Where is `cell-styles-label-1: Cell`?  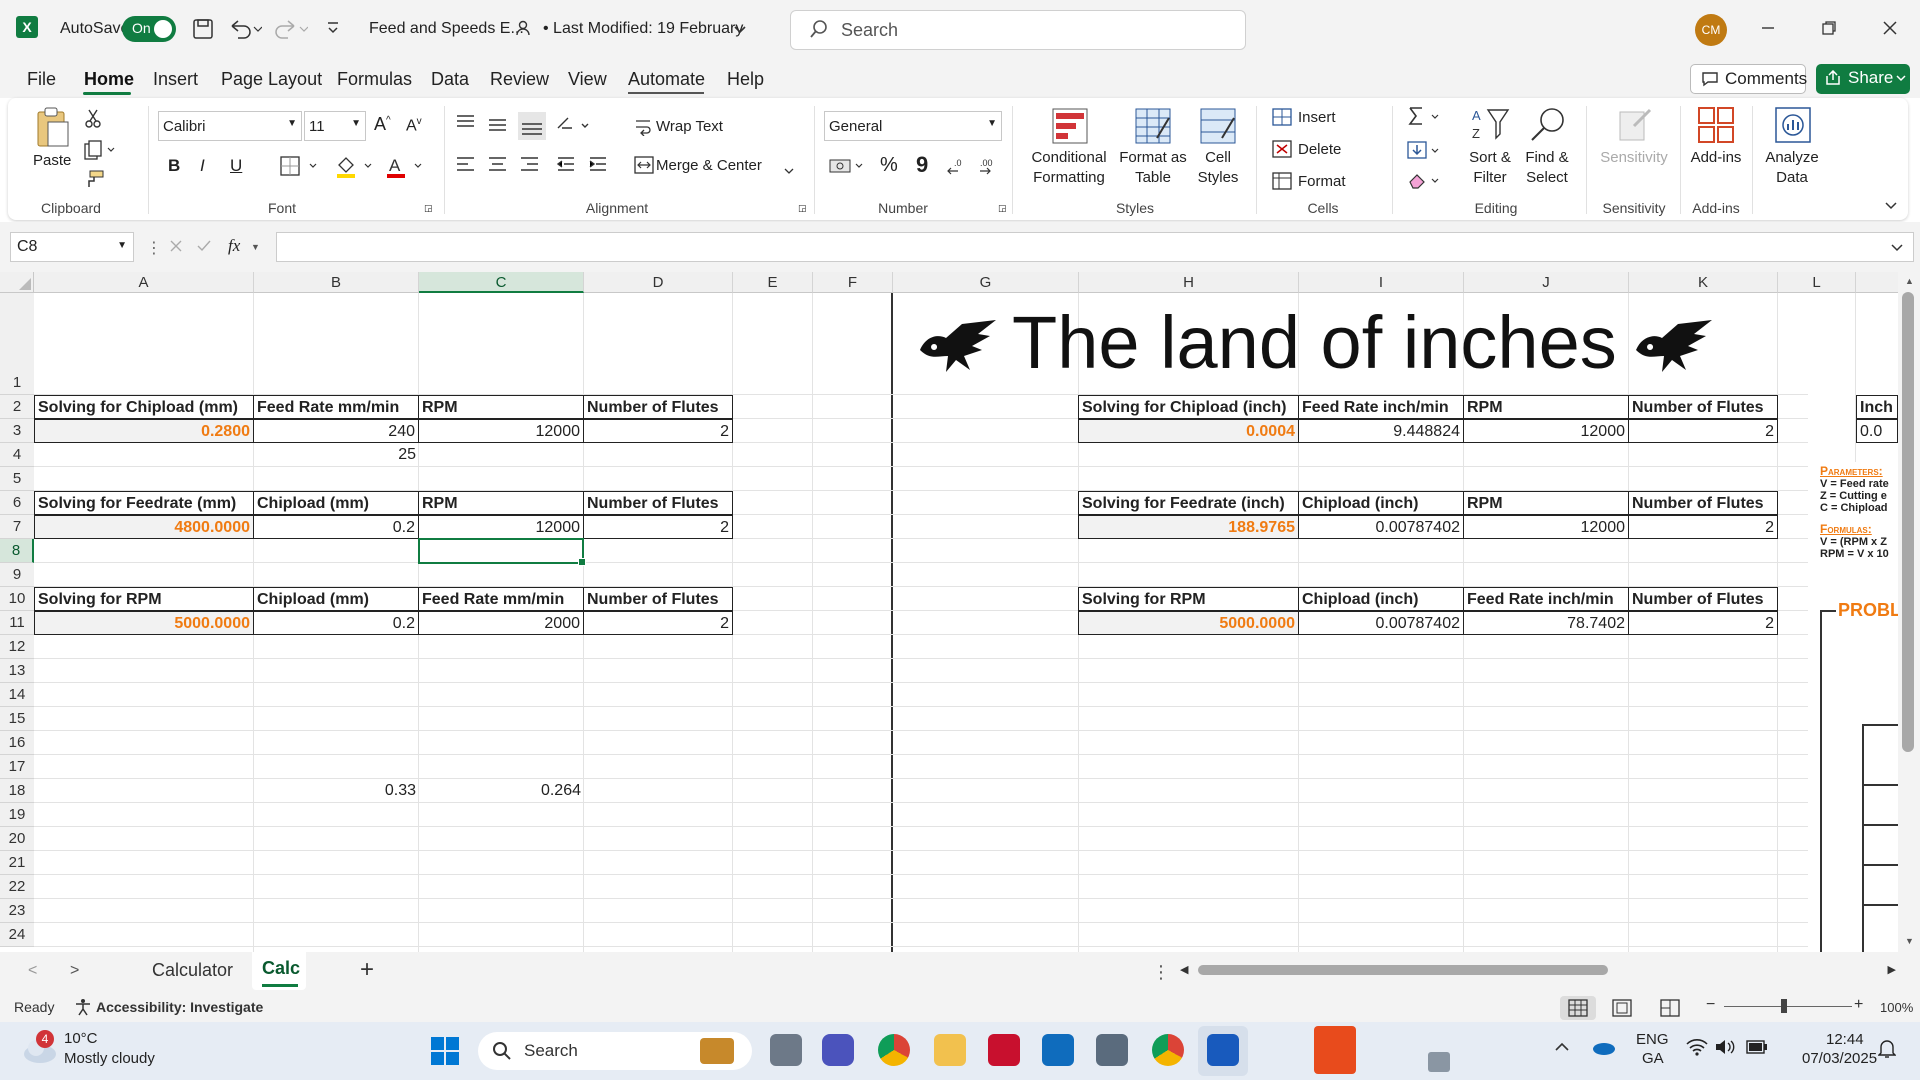
cell-styles-label-1: Cell is located at coordinates (1218, 157).